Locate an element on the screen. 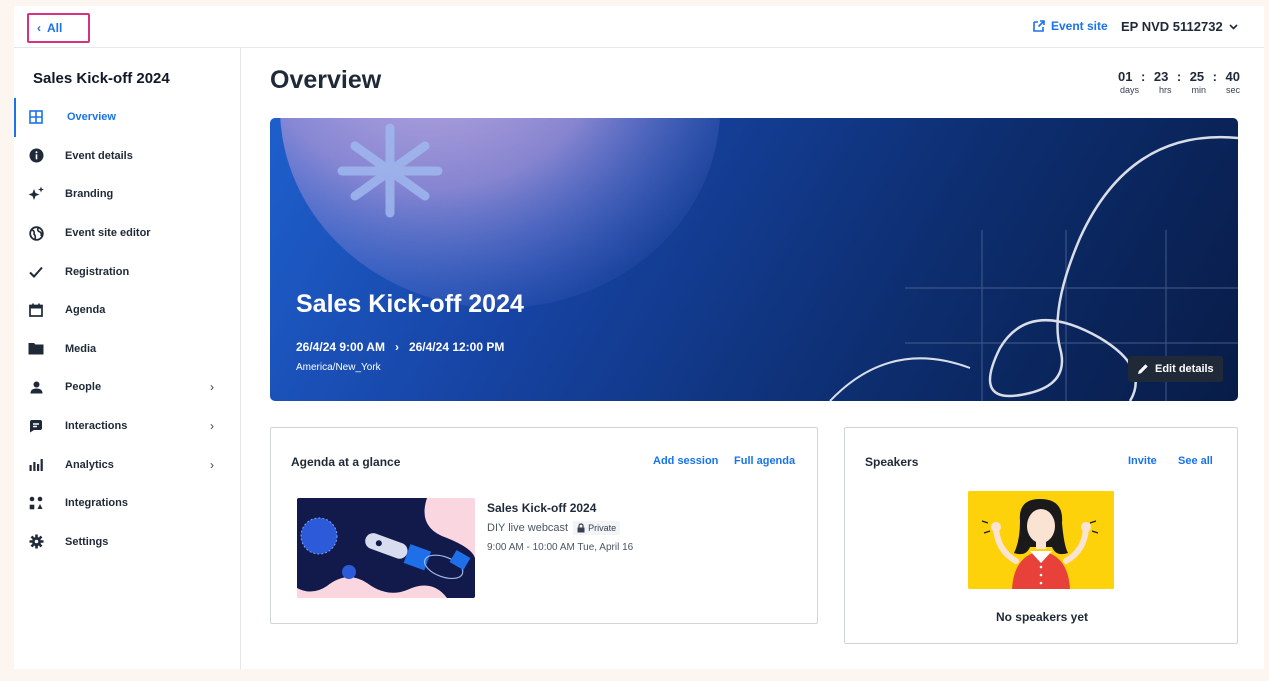  session-type: DIY live webcast Private is located at coordinates (554, 528).